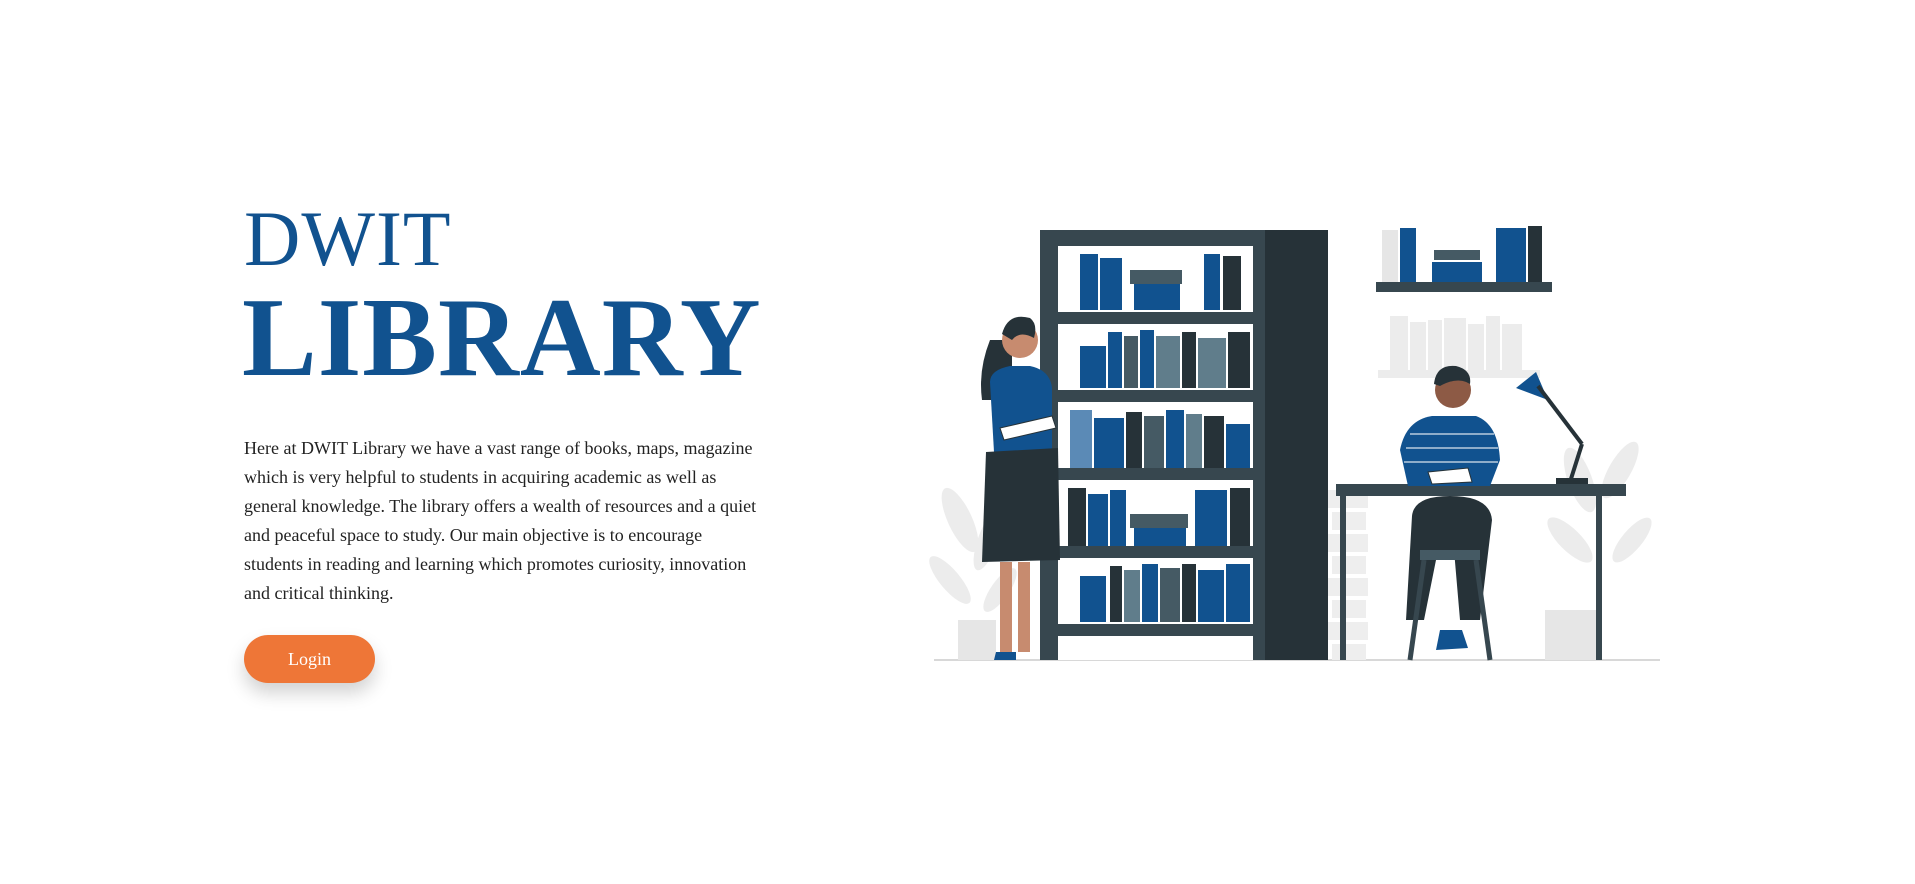 This screenshot has width=1915, height=884. What do you see at coordinates (1184, 445) in the screenshot?
I see `bookshelf-icon` at bounding box center [1184, 445].